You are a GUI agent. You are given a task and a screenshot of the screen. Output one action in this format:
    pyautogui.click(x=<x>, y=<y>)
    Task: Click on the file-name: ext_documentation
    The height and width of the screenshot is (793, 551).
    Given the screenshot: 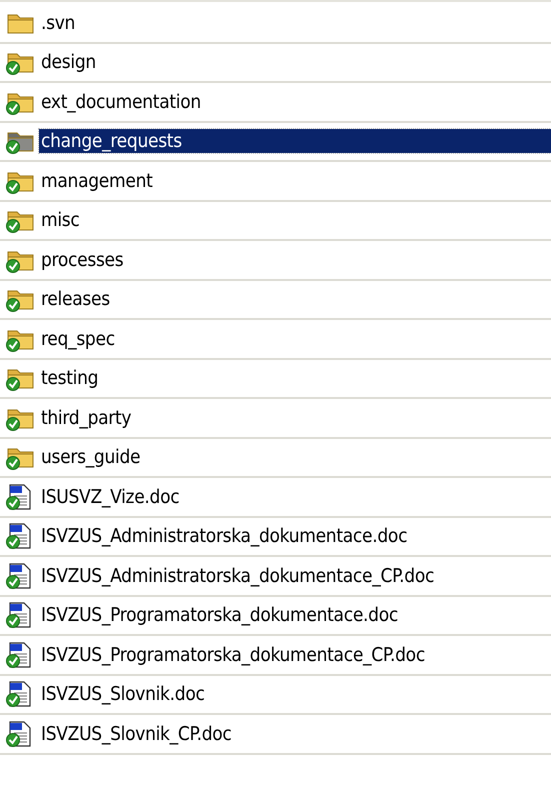 What is the action you would take?
    pyautogui.click(x=121, y=102)
    